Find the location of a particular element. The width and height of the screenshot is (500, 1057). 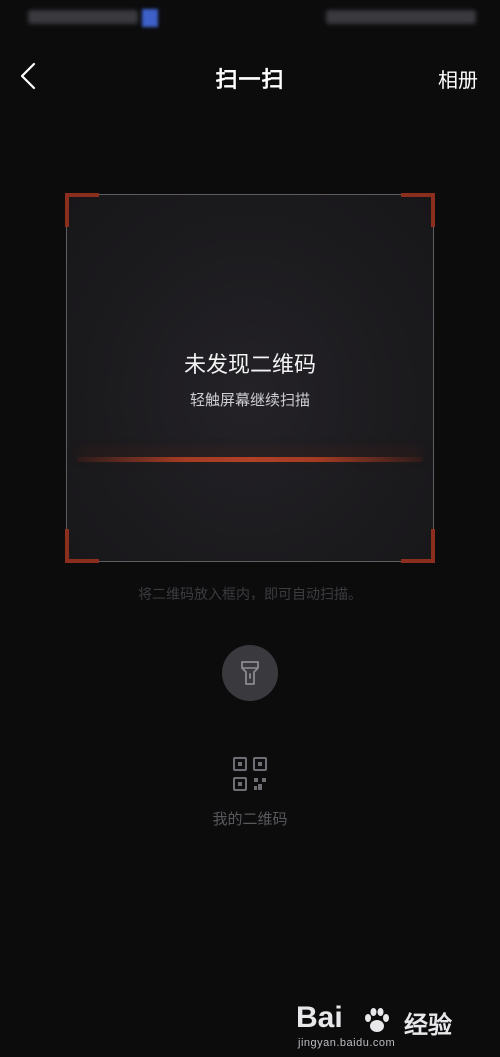

qr-code-icon is located at coordinates (250, 774).